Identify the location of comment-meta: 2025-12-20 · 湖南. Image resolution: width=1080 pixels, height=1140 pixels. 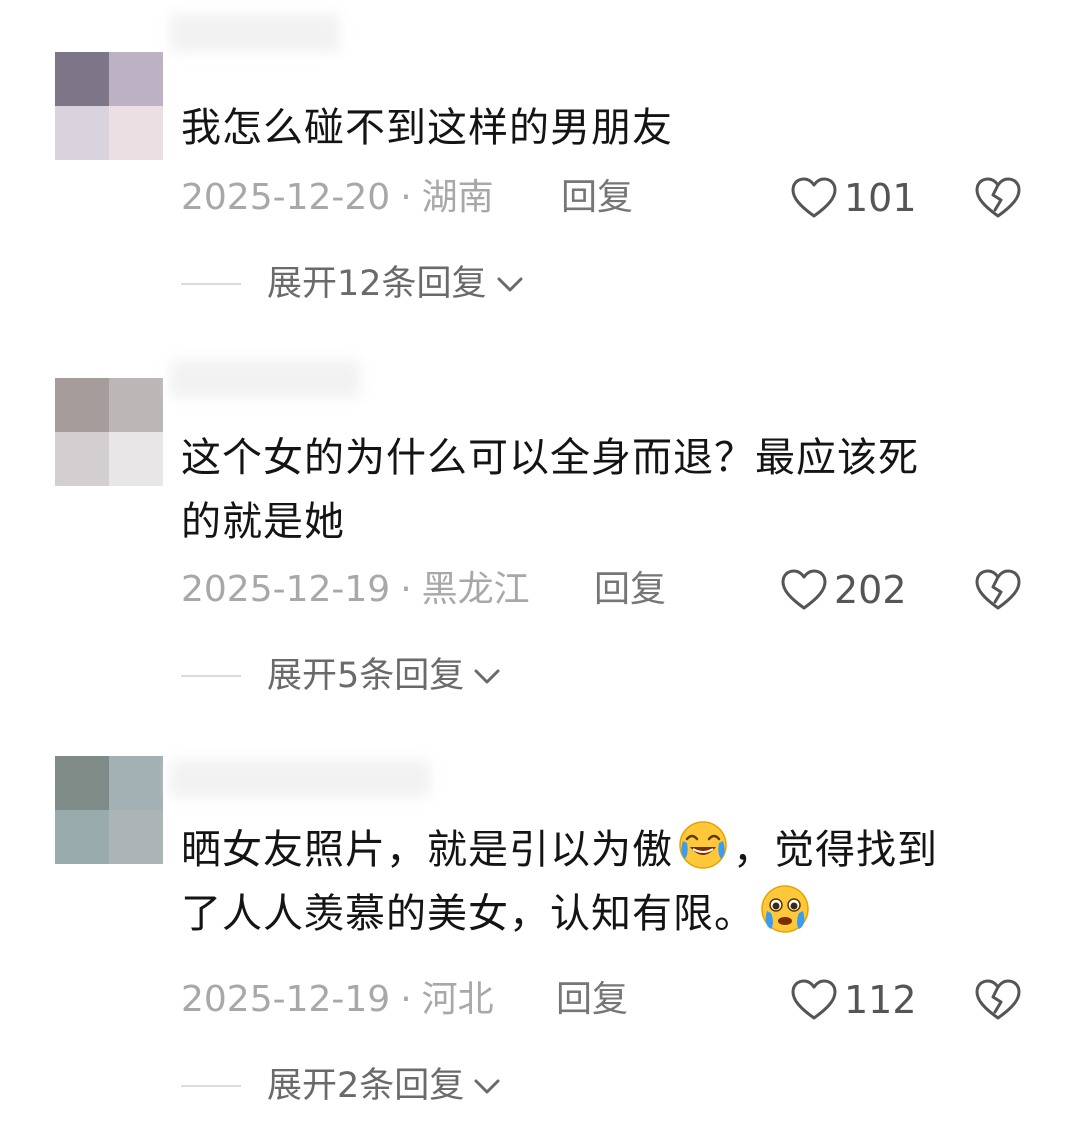
(337, 198).